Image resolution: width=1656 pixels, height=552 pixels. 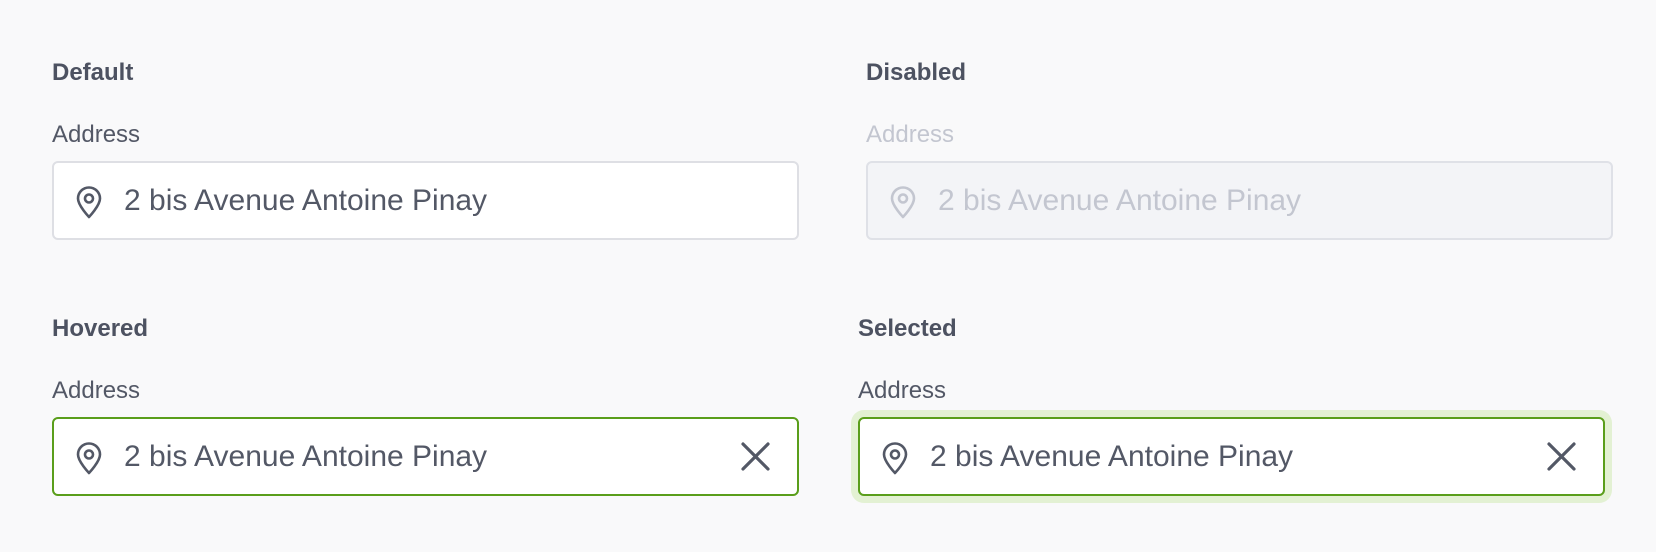 What do you see at coordinates (907, 328) in the screenshot?
I see `state-title-selected: Selected` at bounding box center [907, 328].